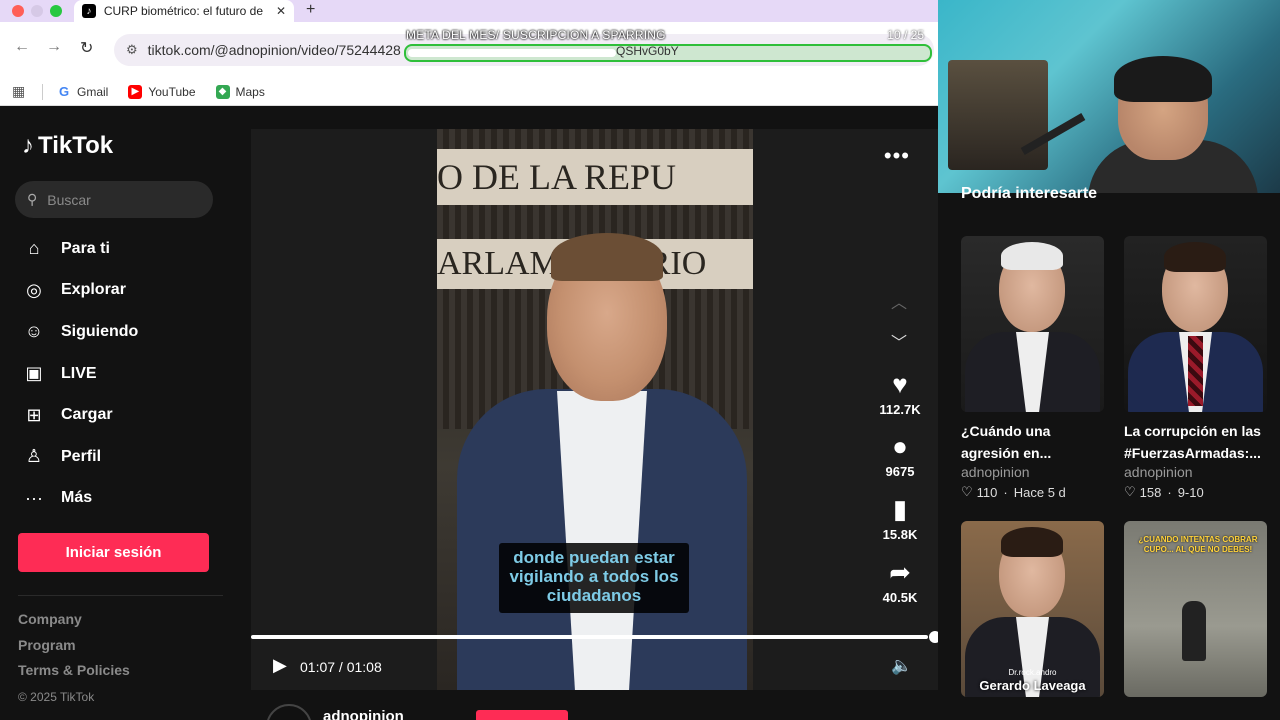 The image size is (1280, 720). Describe the element at coordinates (74, 624) in the screenshot. I see `footer-link-company: Company` at that location.